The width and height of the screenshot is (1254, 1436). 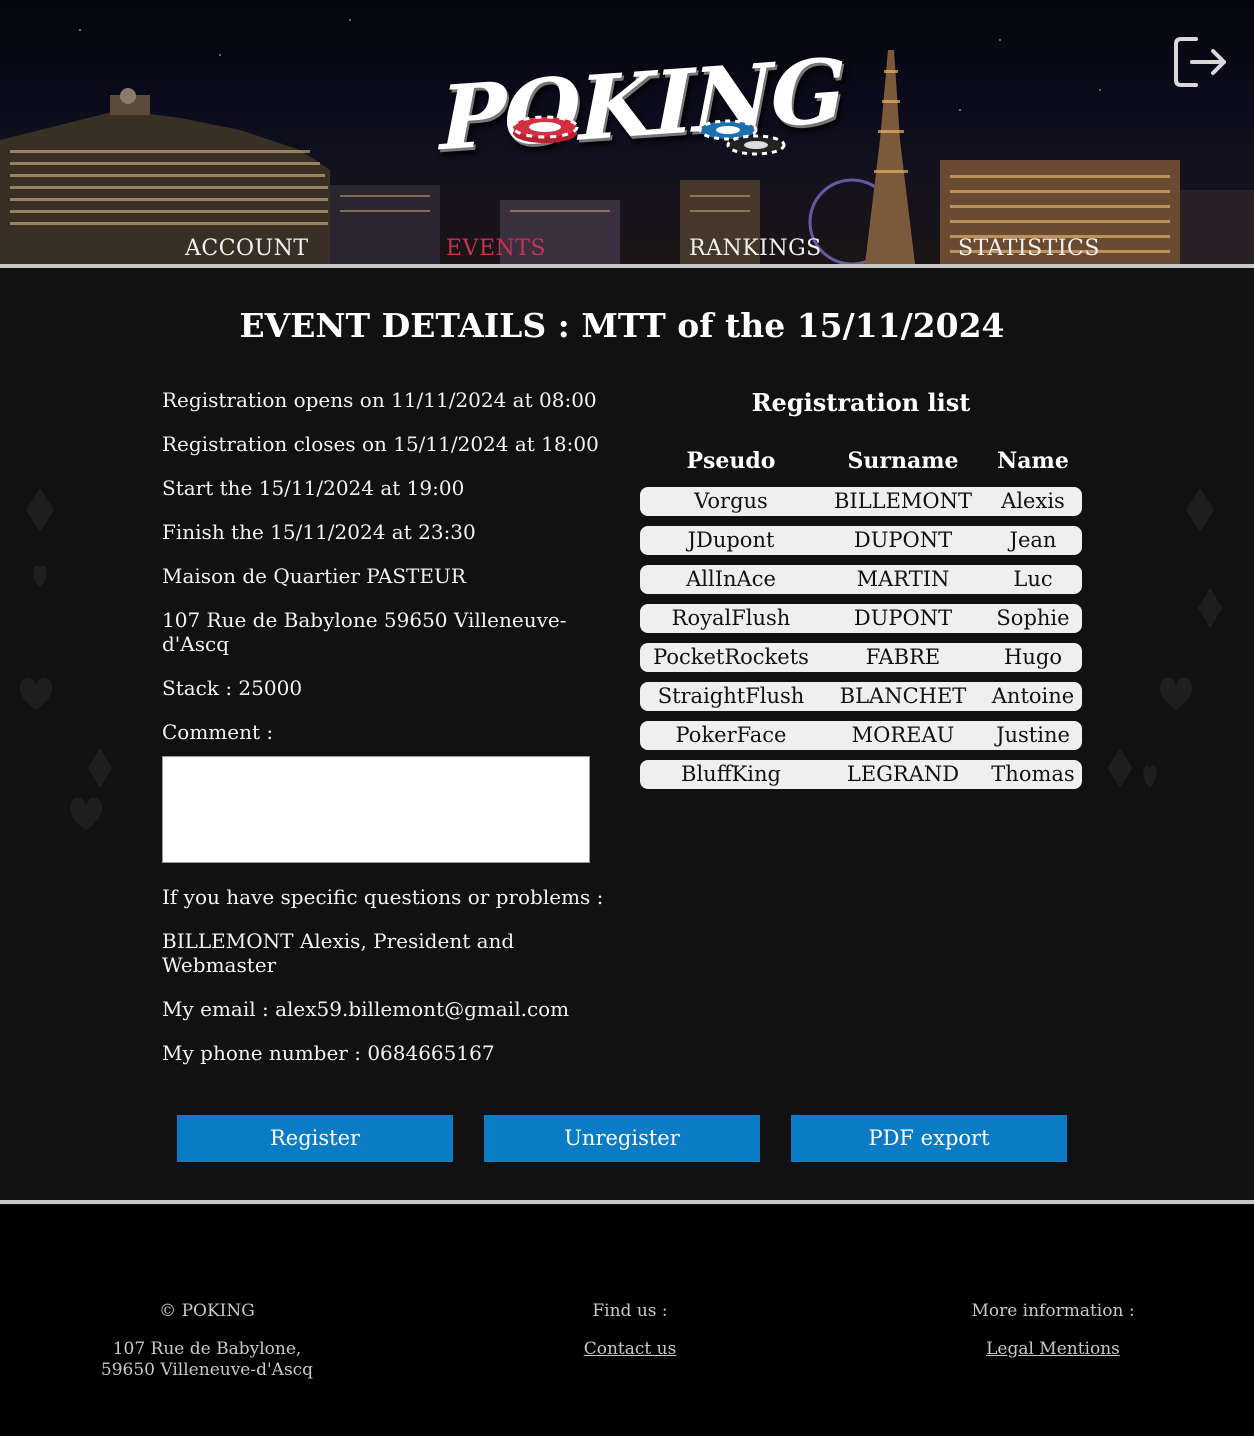 What do you see at coordinates (1033, 579) in the screenshot?
I see `cell-name: Luc` at bounding box center [1033, 579].